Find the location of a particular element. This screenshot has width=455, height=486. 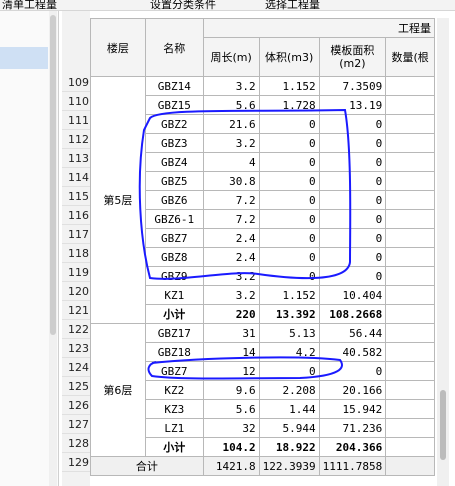

row-number: 120 is located at coordinates (76, 291).